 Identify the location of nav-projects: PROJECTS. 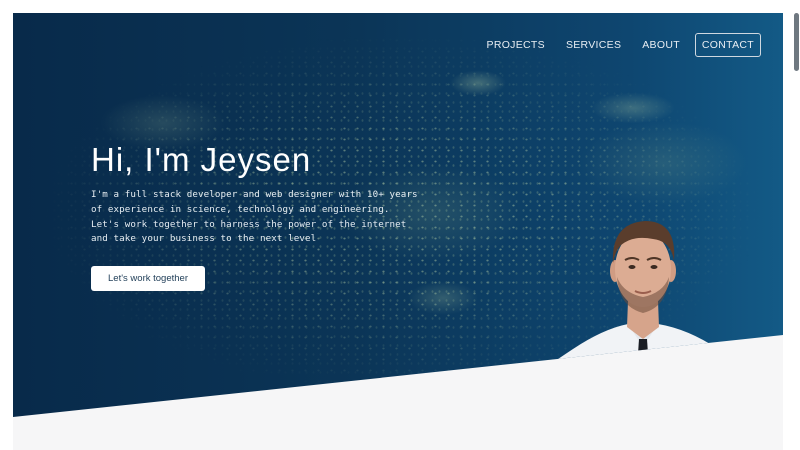
(516, 45).